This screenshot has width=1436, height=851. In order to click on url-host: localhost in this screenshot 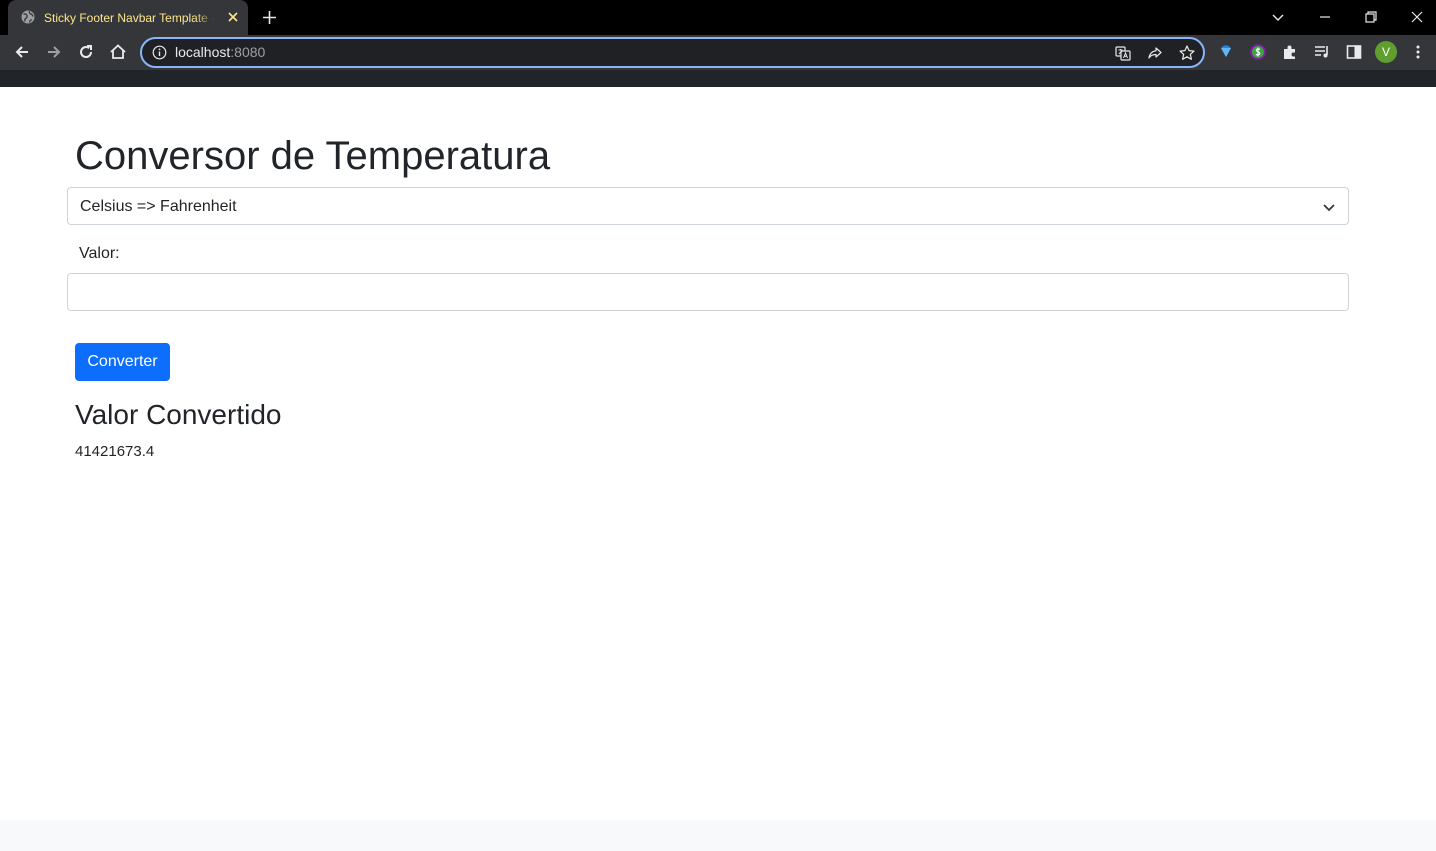, I will do `click(203, 52)`.